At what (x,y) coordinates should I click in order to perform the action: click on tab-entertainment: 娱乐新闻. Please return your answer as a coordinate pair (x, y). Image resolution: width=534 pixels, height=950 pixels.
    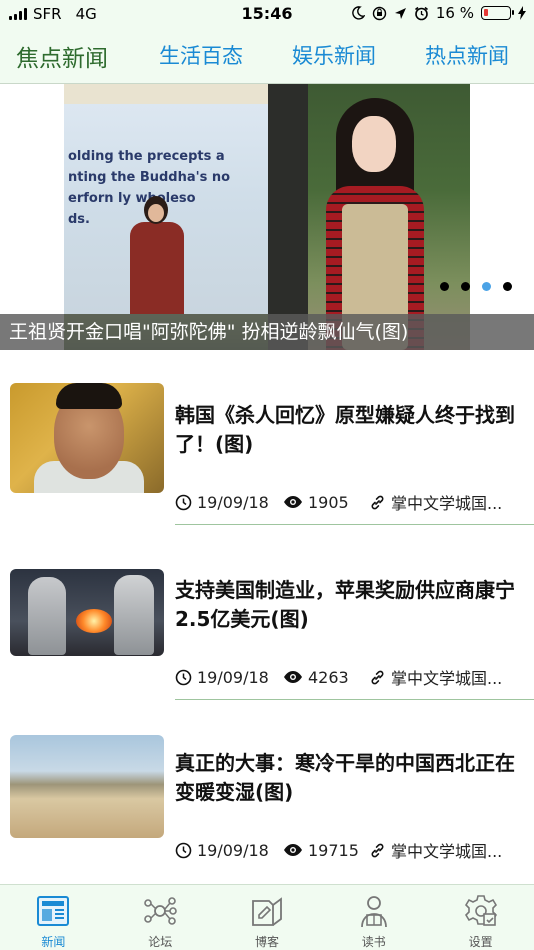
    Looking at the image, I should click on (334, 55).